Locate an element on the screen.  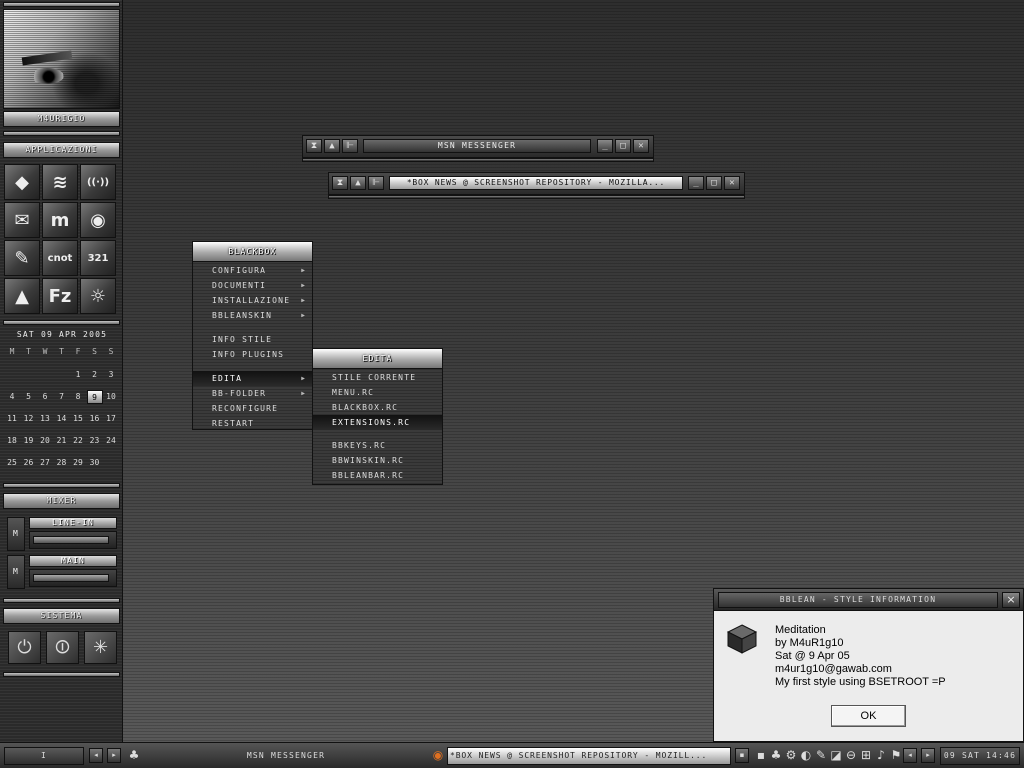
submenu-item-blackbox-rc: BLACKBOX.RC is located at coordinates (377, 407).